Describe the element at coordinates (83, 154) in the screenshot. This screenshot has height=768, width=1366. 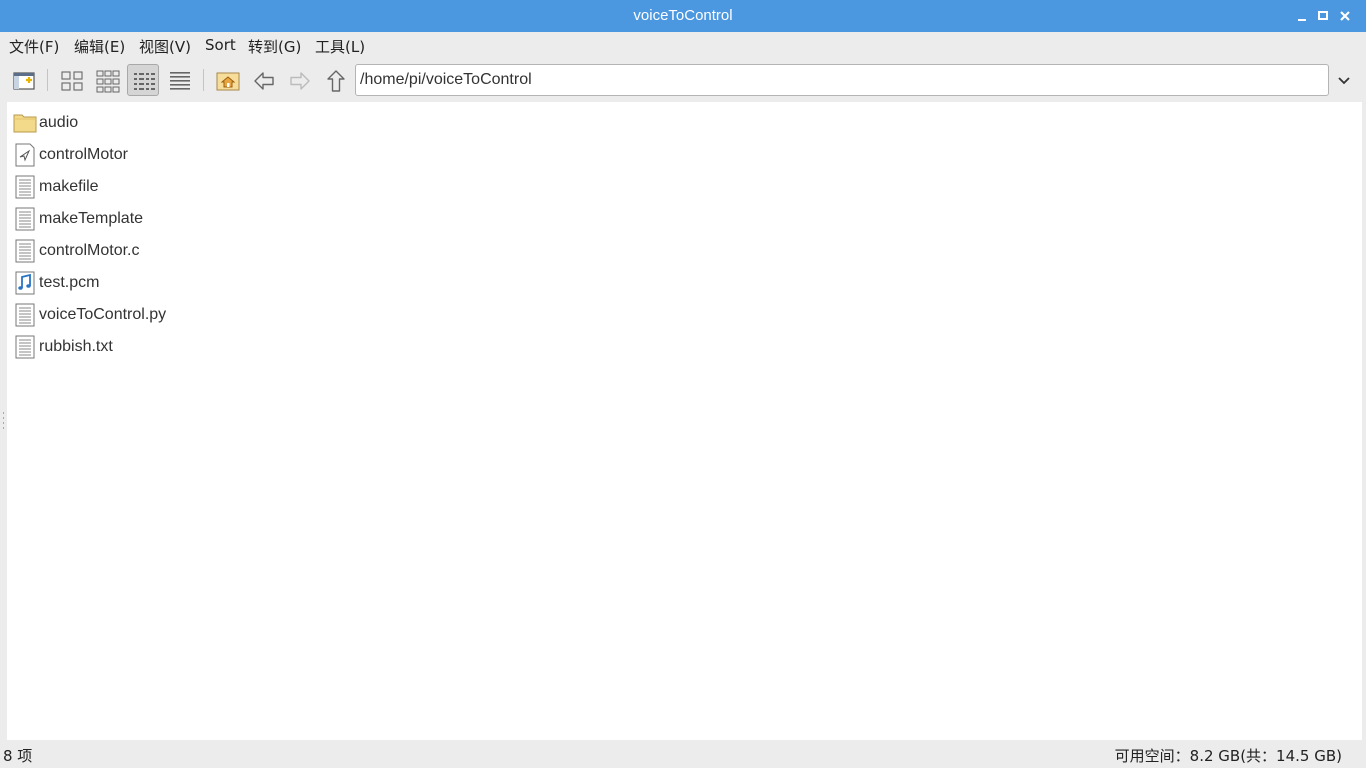
I see `file-name: controlMotor` at that location.